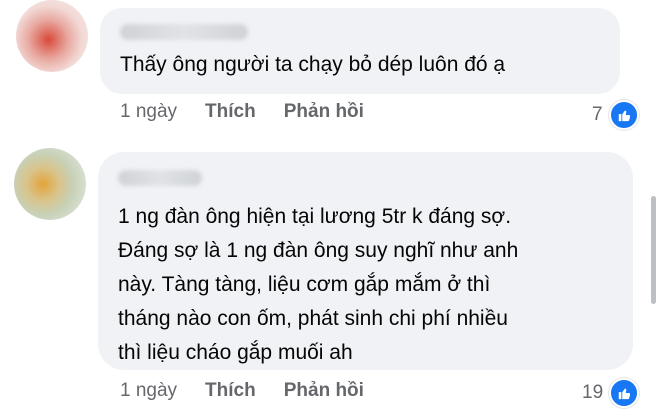 This screenshot has height=418, width=660. I want to click on reaction-count: 7, so click(597, 114).